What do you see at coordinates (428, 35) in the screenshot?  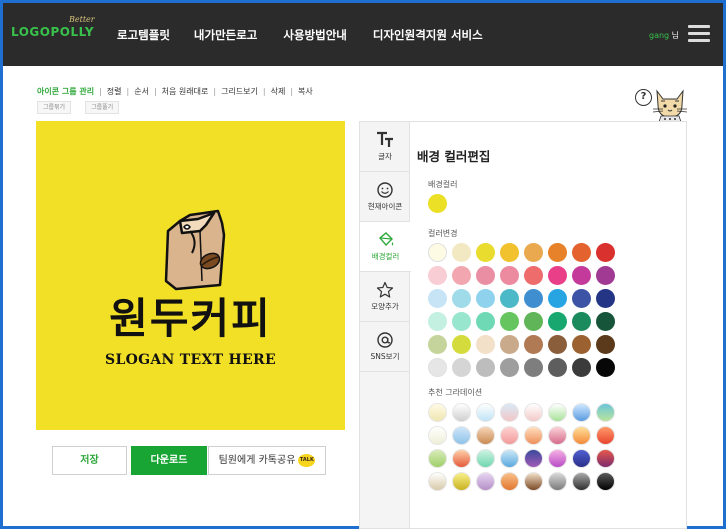 I see `nav-remote-design-service: 디자인원격지원 서비스` at bounding box center [428, 35].